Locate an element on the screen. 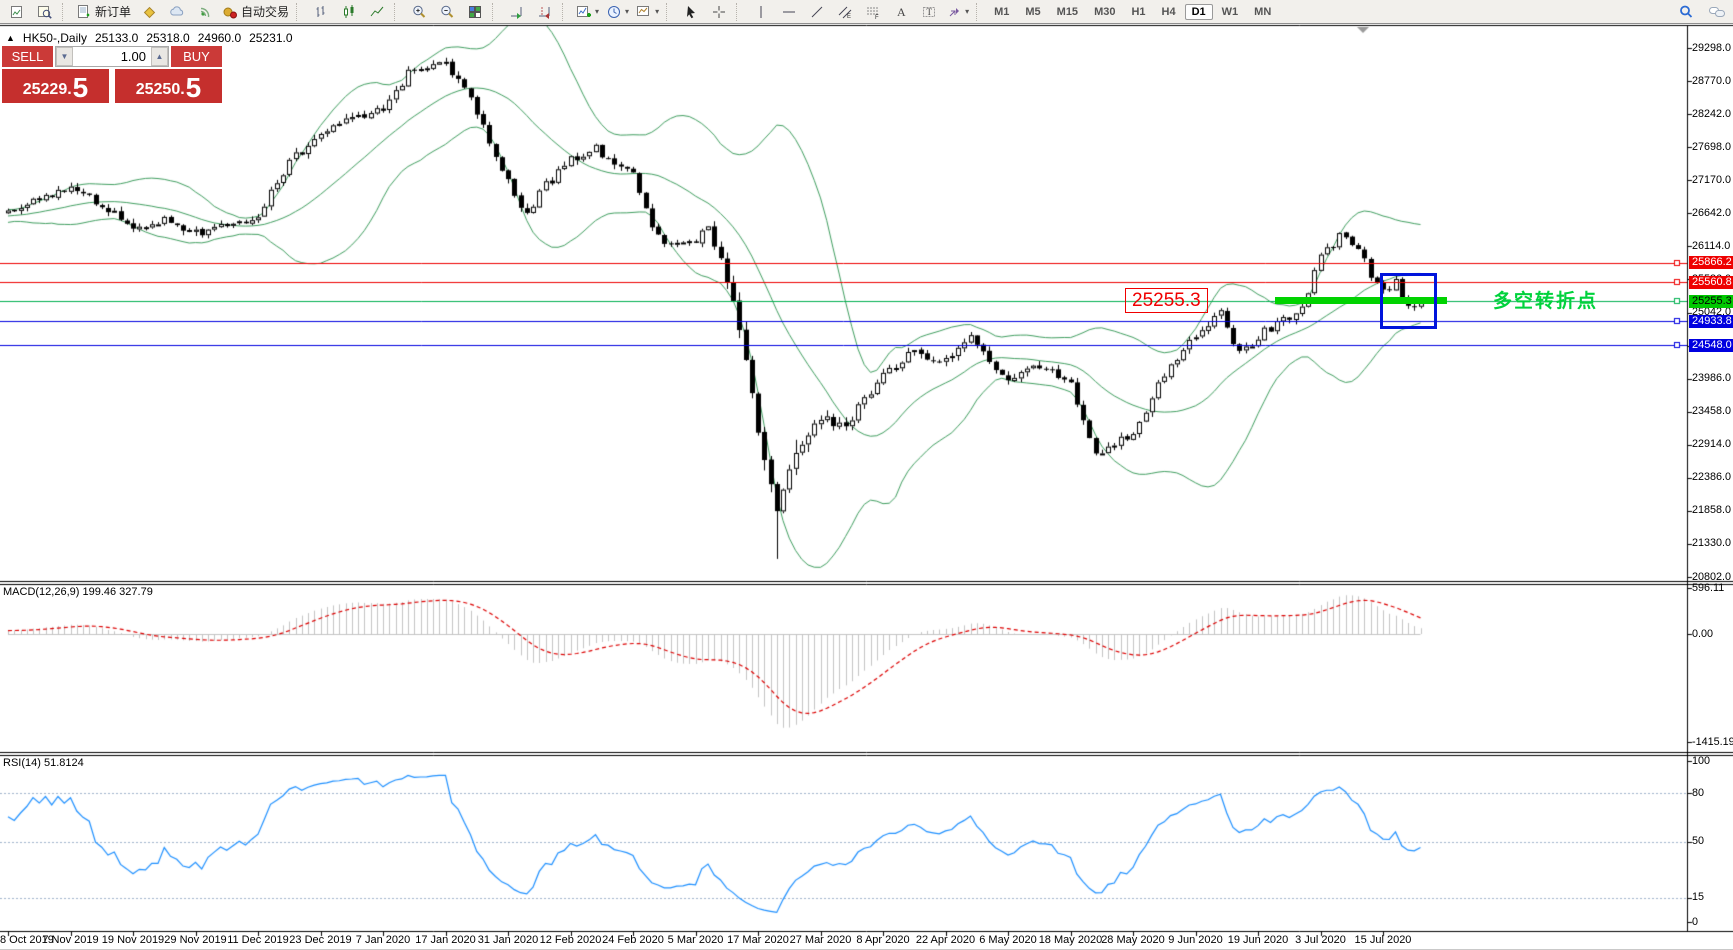  fibonacci-icon: F is located at coordinates (872, 13).